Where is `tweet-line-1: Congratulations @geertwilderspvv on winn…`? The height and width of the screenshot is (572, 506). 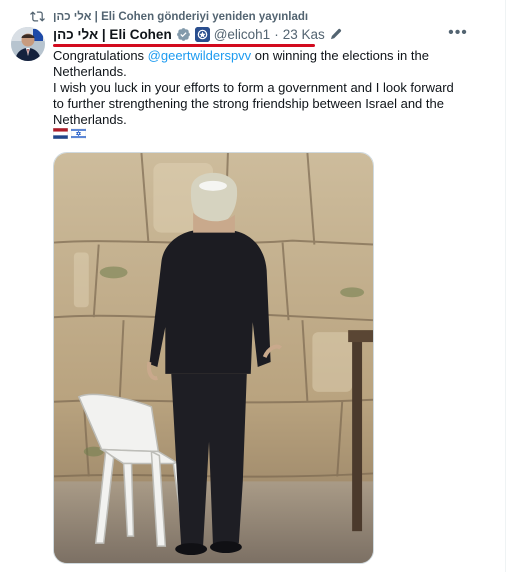 tweet-line-1: Congratulations @geertwilderspvv on winn… is located at coordinates (241, 63).